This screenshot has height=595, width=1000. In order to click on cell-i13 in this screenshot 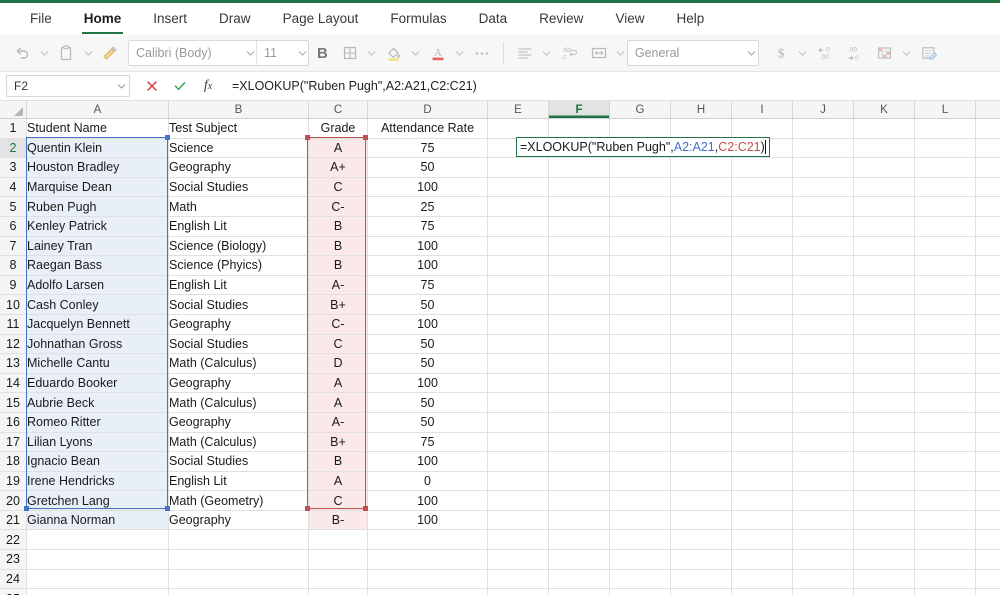, I will do `click(762, 363)`.